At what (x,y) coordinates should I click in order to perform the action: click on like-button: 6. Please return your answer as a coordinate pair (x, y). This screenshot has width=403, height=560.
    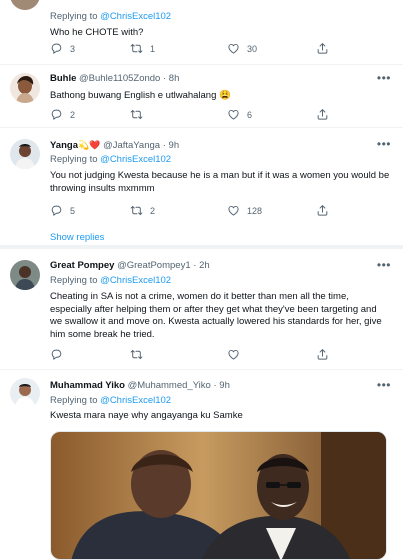
    Looking at the image, I should click on (239, 114).